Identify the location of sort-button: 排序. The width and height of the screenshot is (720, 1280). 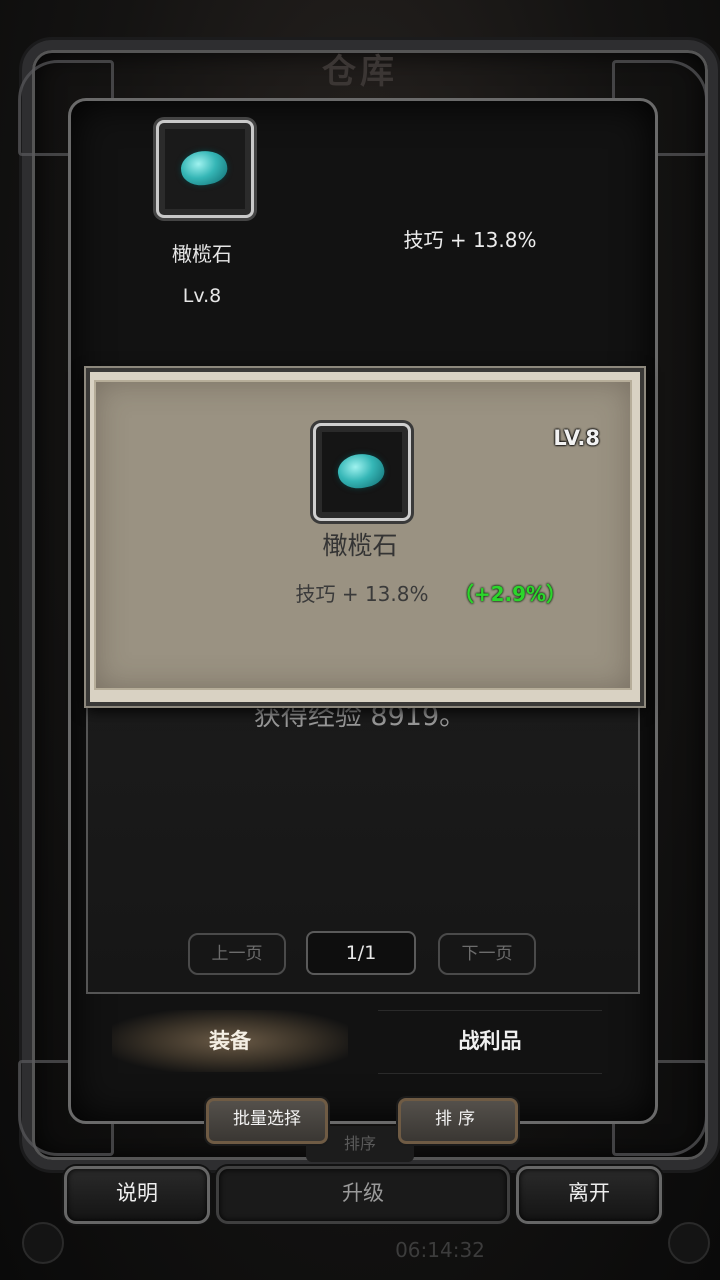
(458, 1121).